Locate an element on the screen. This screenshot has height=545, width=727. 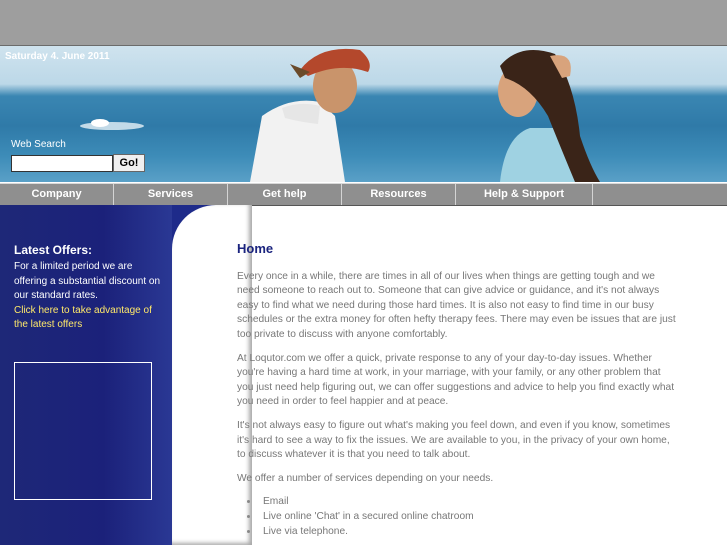
top-bar is located at coordinates (363, 23).